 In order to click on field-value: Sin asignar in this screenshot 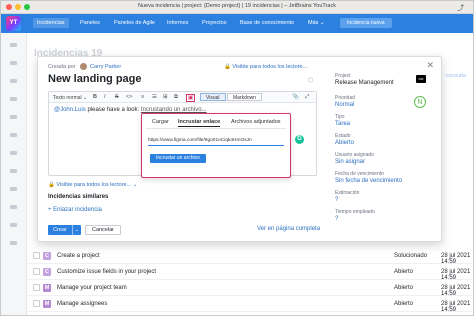, I will do `click(385, 162)`.